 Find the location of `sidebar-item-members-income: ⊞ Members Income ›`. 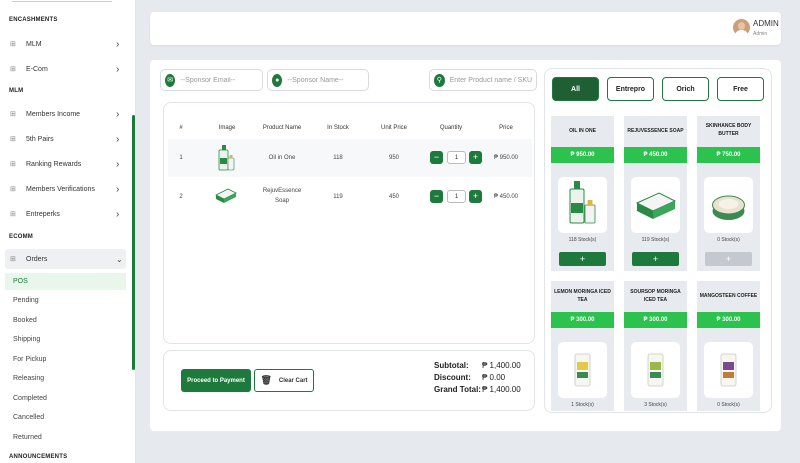

sidebar-item-members-income: ⊞ Members Income › is located at coordinates (65, 114).